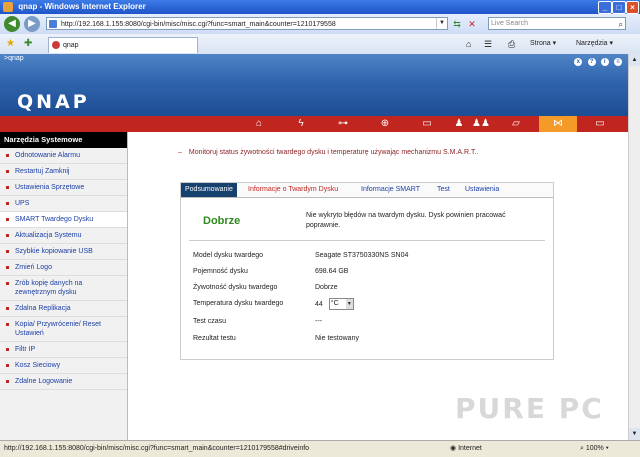  Describe the element at coordinates (63, 309) in the screenshot. I see `sidebar-item-replication: Zdalna Replikacja` at that location.